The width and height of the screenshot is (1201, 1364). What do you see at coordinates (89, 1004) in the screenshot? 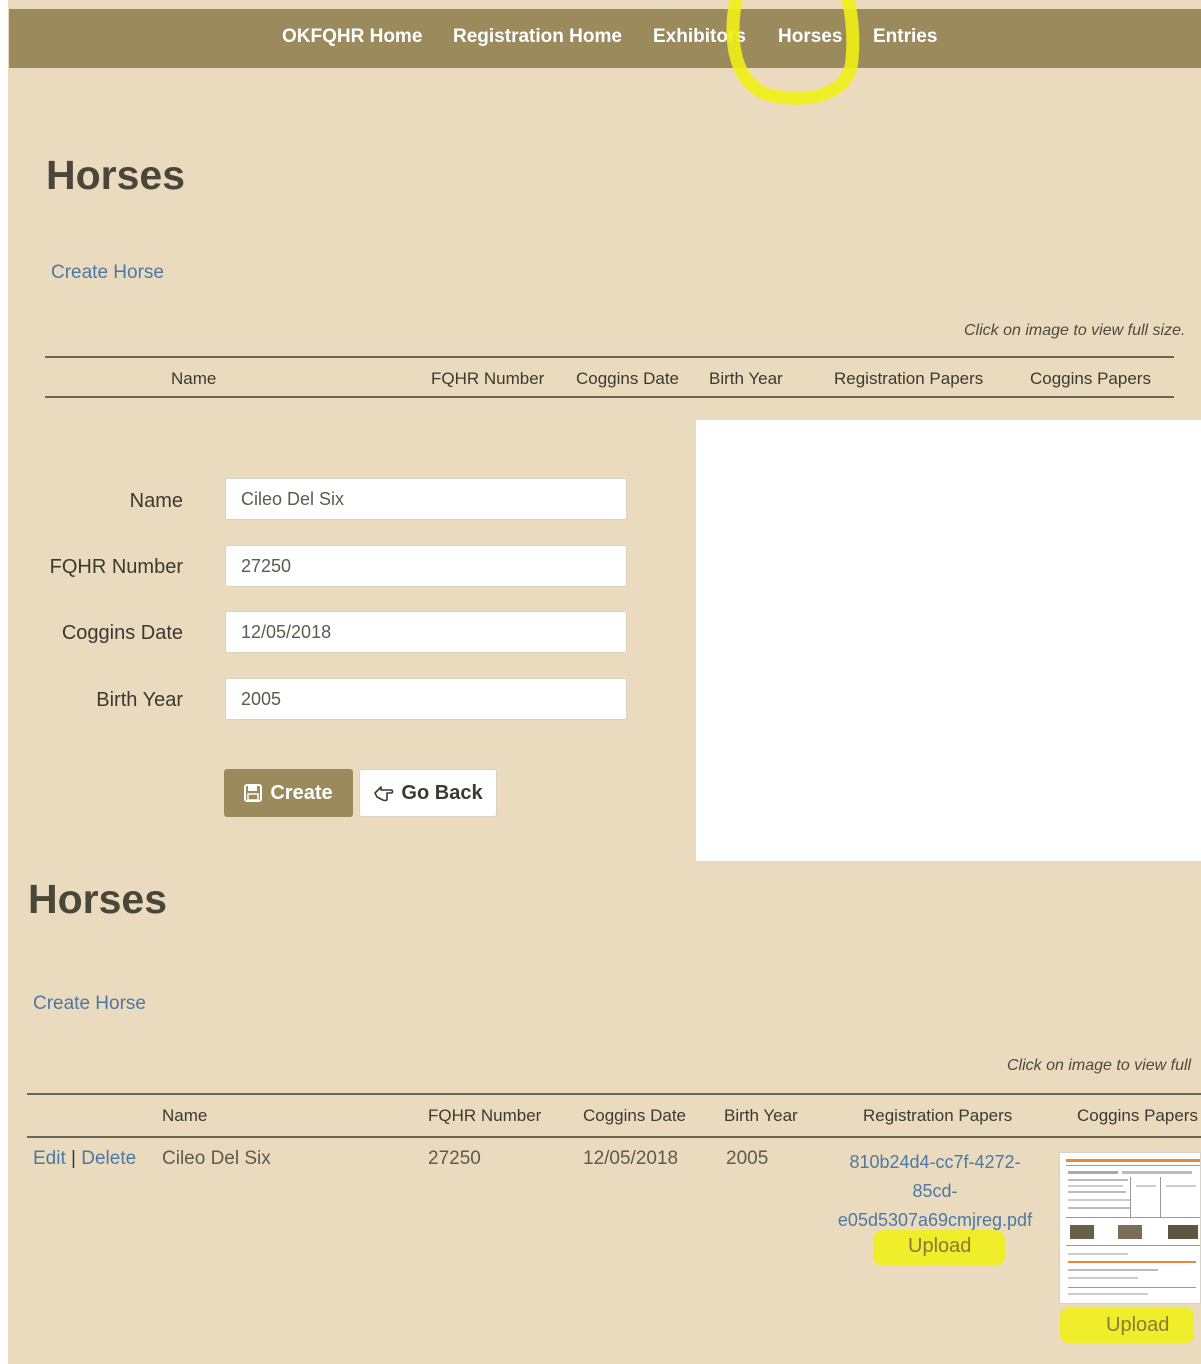
I see `create-horse-link-bottom: Create Horse` at bounding box center [89, 1004].